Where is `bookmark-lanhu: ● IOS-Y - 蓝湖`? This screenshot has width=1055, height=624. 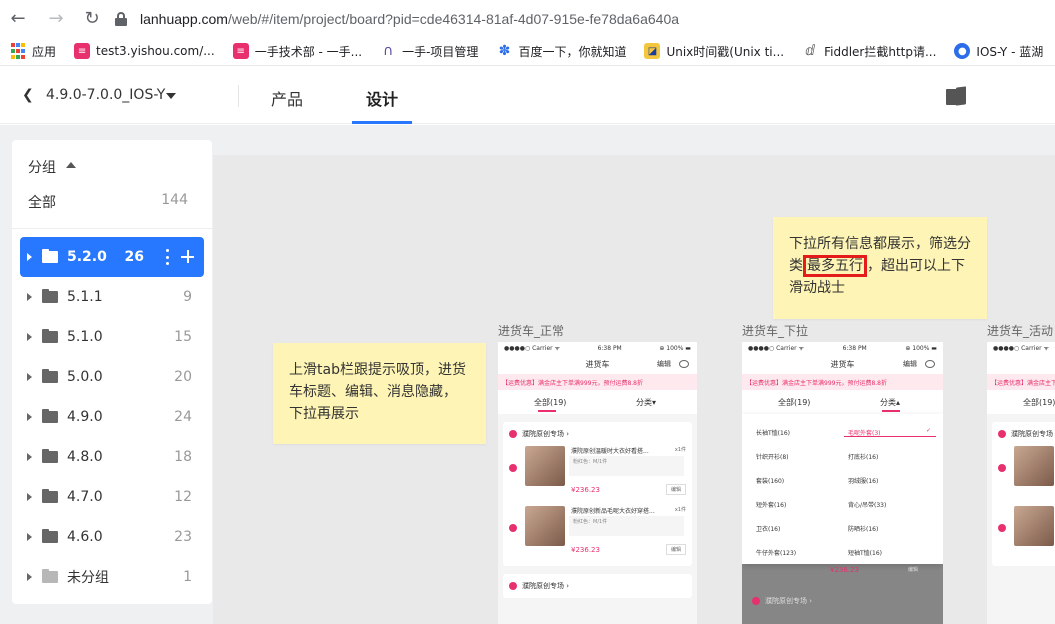
bookmark-lanhu: ● IOS-Y - 蓝湖 is located at coordinates (998, 51).